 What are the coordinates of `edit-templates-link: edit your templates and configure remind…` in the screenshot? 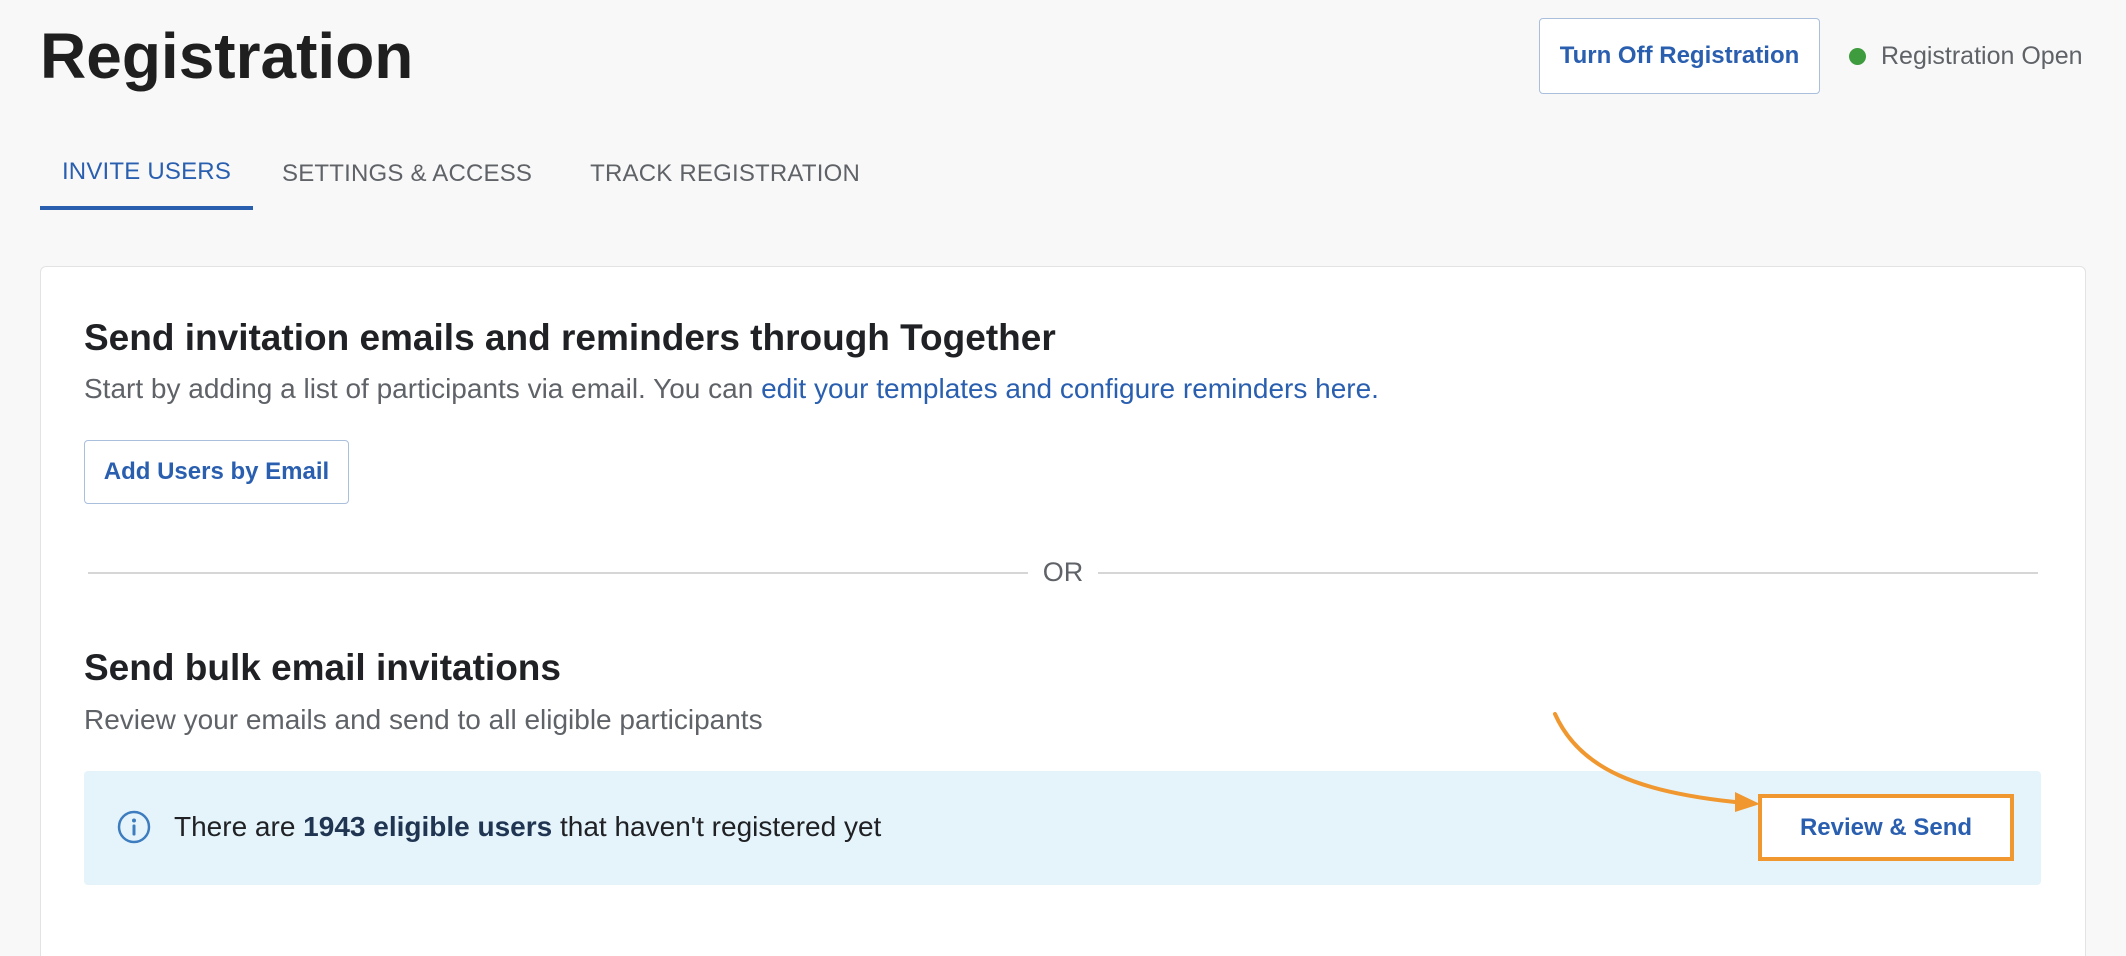 It's located at (1070, 388).